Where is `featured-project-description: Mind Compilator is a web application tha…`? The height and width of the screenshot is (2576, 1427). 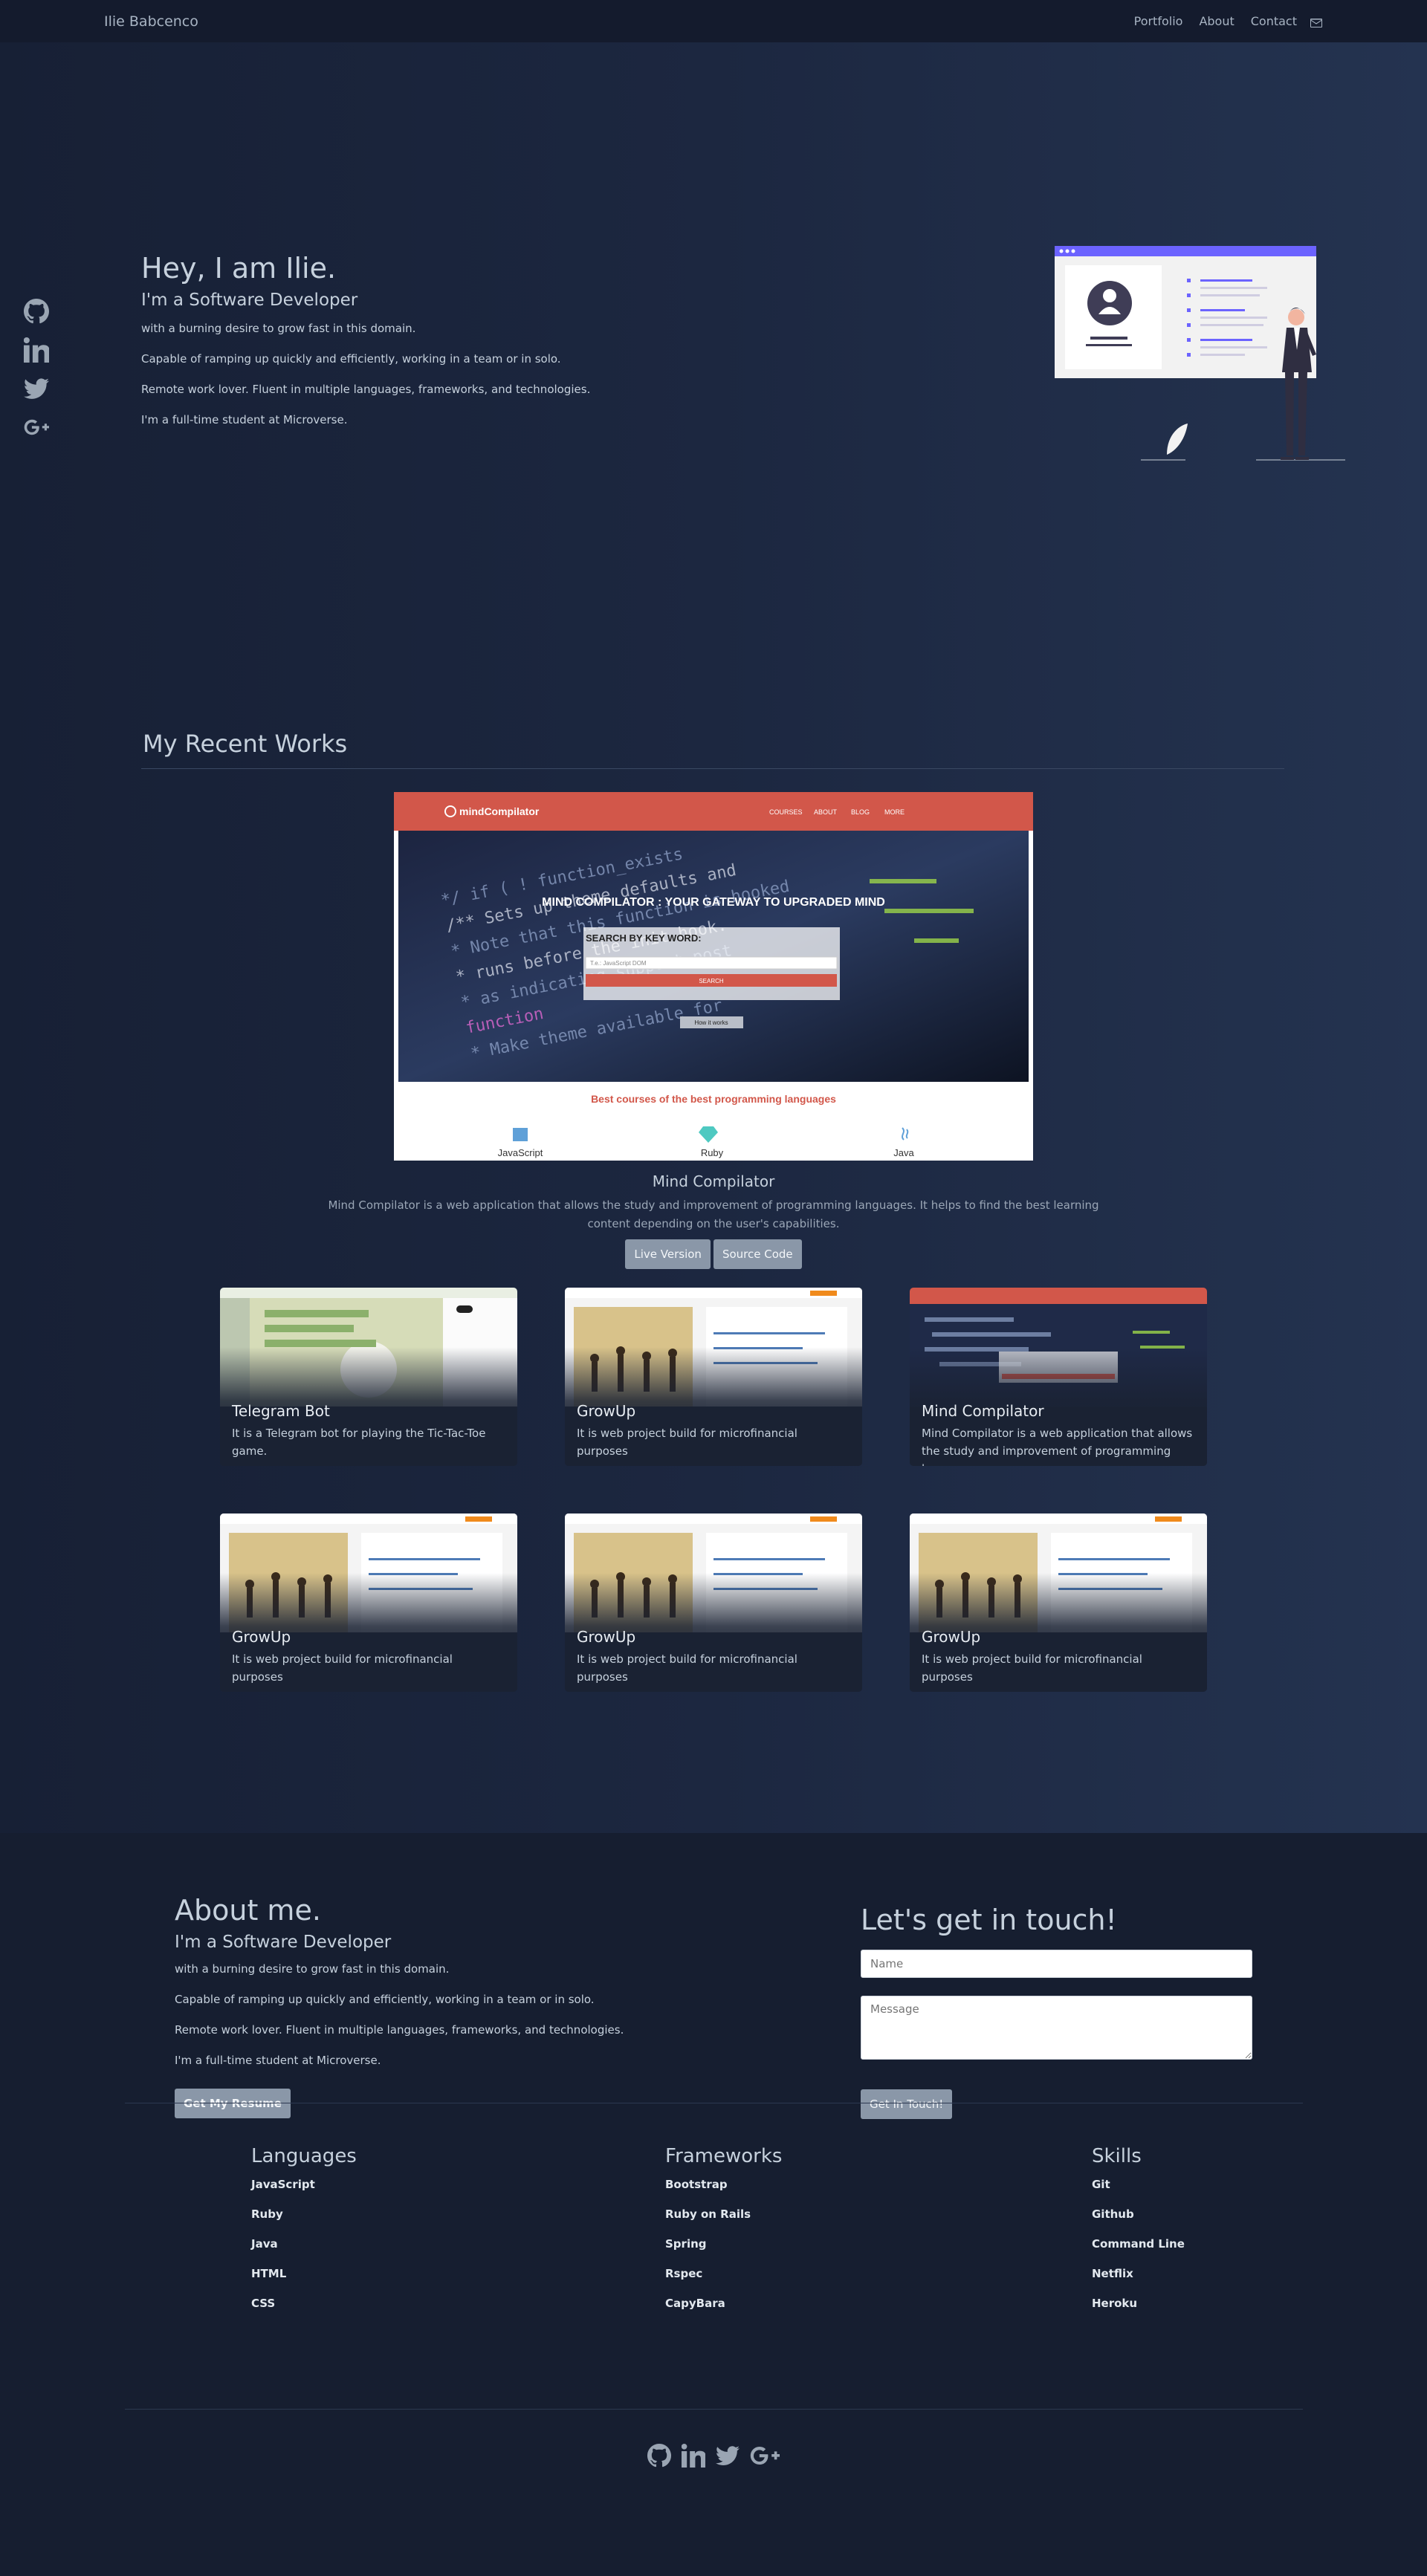
featured-project-description: Mind Compilator is a web application tha… is located at coordinates (713, 1214).